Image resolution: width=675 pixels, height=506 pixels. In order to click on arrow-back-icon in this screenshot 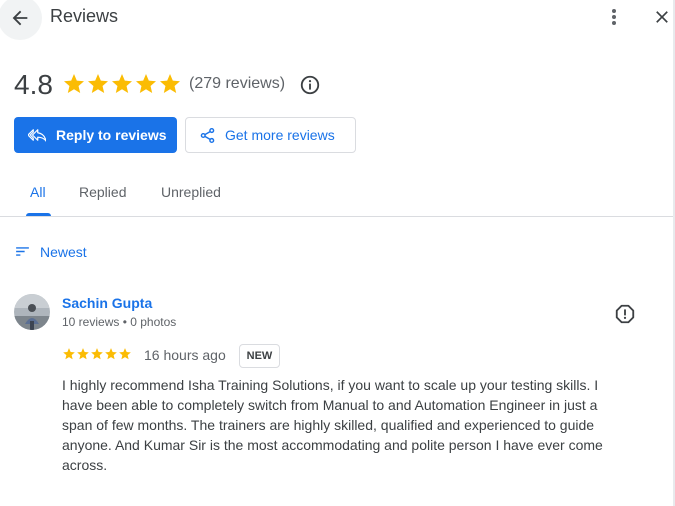, I will do `click(20, 18)`.